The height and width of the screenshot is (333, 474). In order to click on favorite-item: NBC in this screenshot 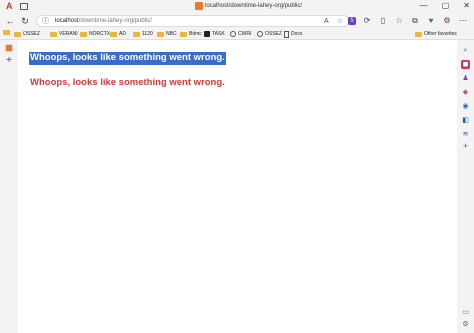, I will do `click(167, 34)`.